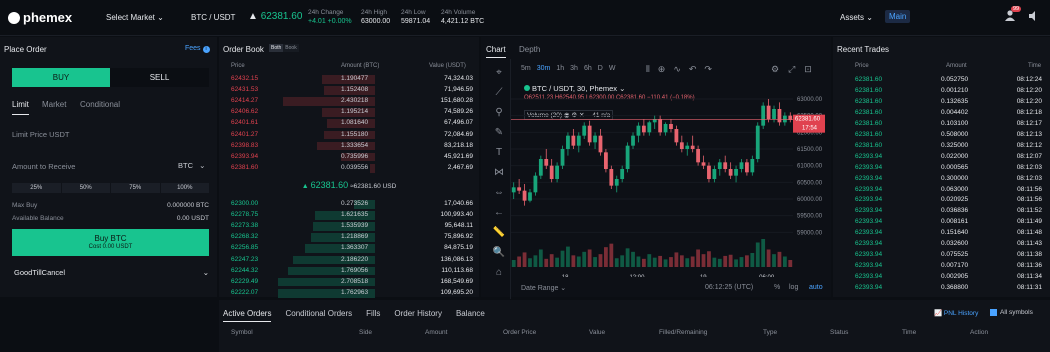 Image resolution: width=1050 pixels, height=352 pixels. Describe the element at coordinates (135, 188) in the screenshot. I see `percent-75-button: 75%` at that location.